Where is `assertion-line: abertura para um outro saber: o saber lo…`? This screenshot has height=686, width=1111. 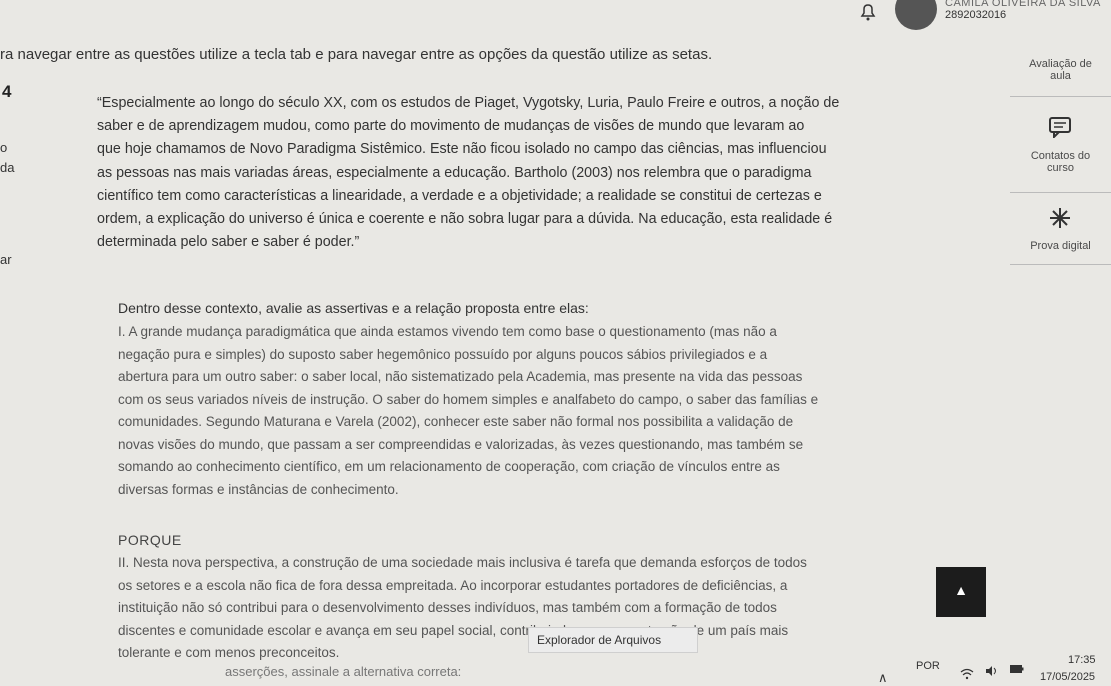 assertion-line: abertura para um outro saber: o saber lo… is located at coordinates (460, 376).